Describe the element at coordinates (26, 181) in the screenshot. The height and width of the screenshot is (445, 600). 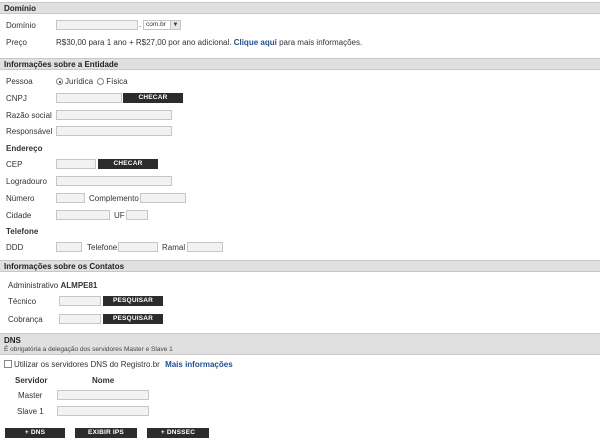
I see `label-logradouro: Logradouro` at that location.